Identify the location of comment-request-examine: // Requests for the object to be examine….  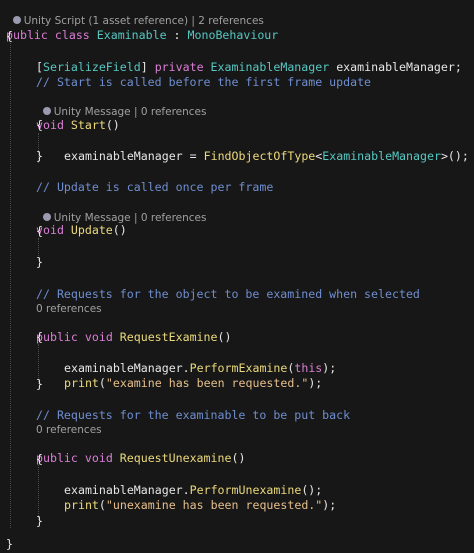
(255, 294).